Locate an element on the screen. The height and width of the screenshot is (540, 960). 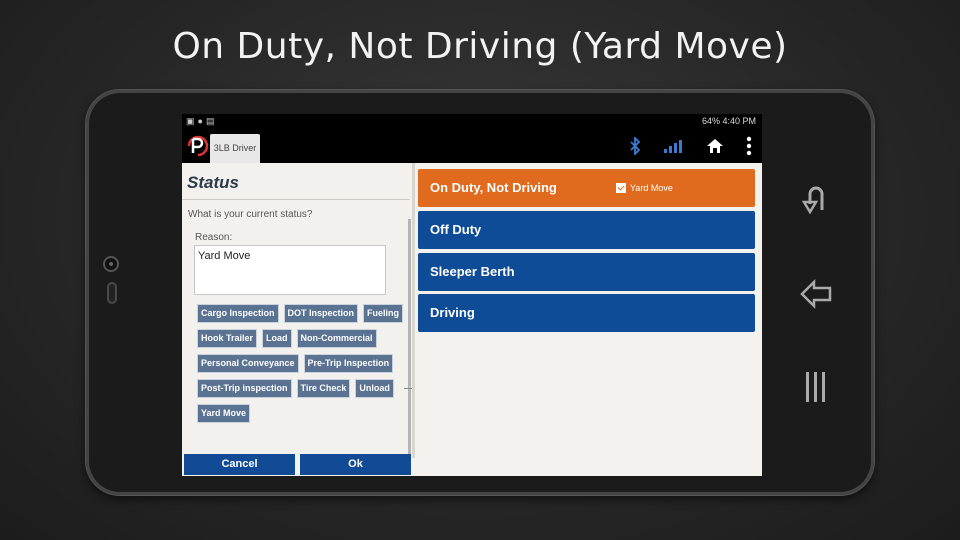
chip-load: Load is located at coordinates (277, 338).